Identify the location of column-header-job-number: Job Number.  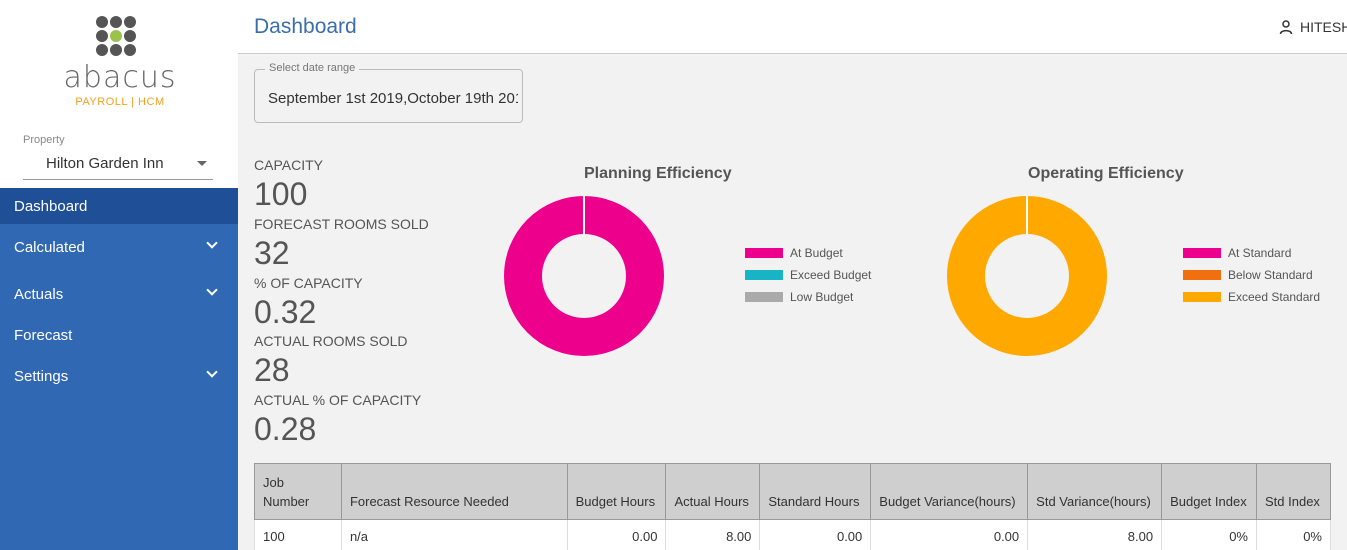
(298, 491).